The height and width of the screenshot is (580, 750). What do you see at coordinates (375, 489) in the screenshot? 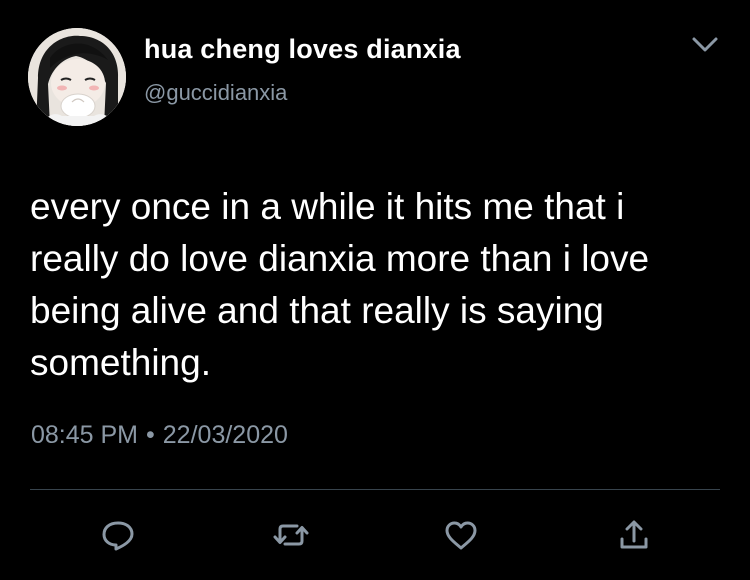
I see `divider` at bounding box center [375, 489].